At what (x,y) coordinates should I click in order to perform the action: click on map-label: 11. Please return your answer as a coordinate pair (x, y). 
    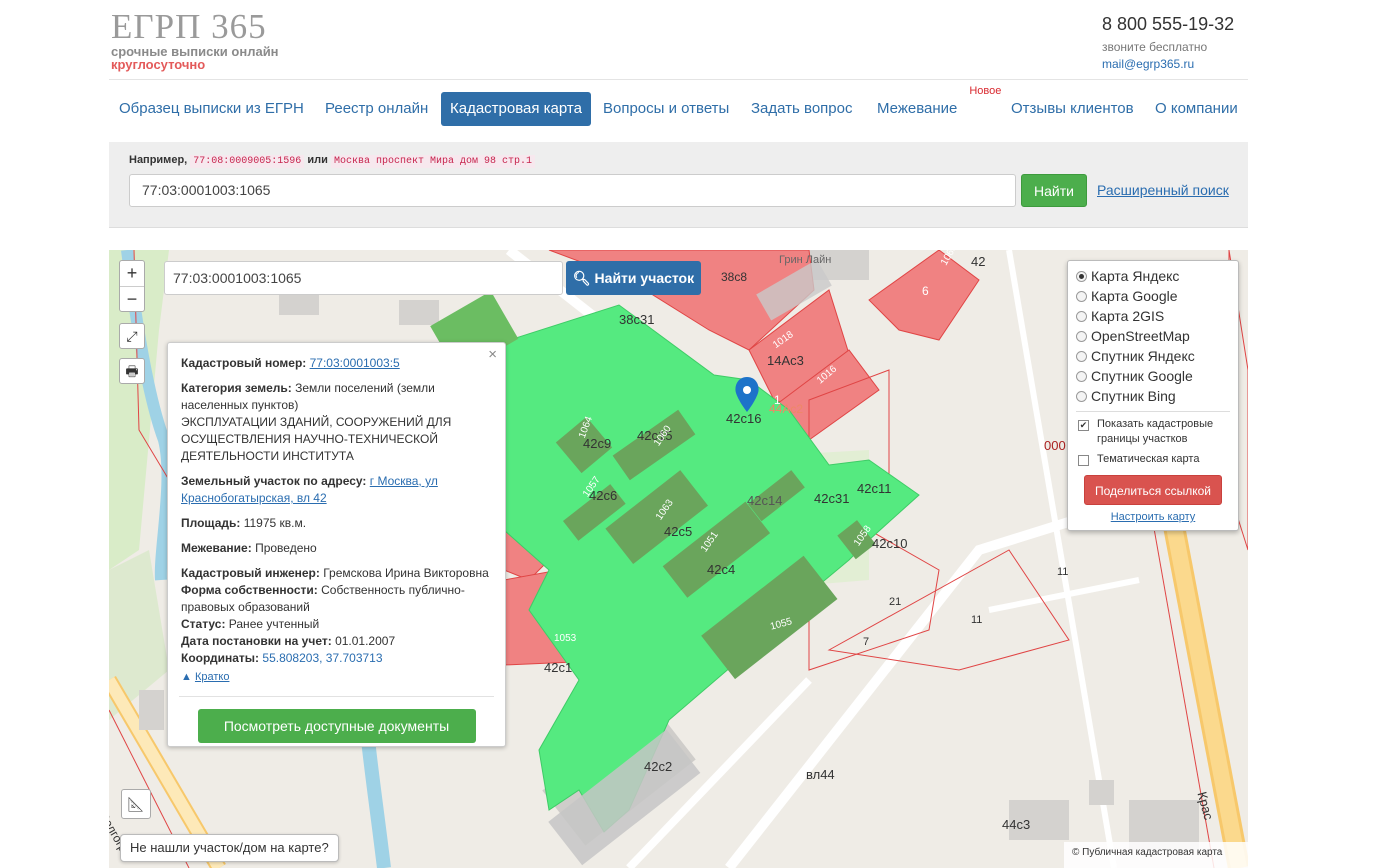
    Looking at the image, I should click on (977, 620).